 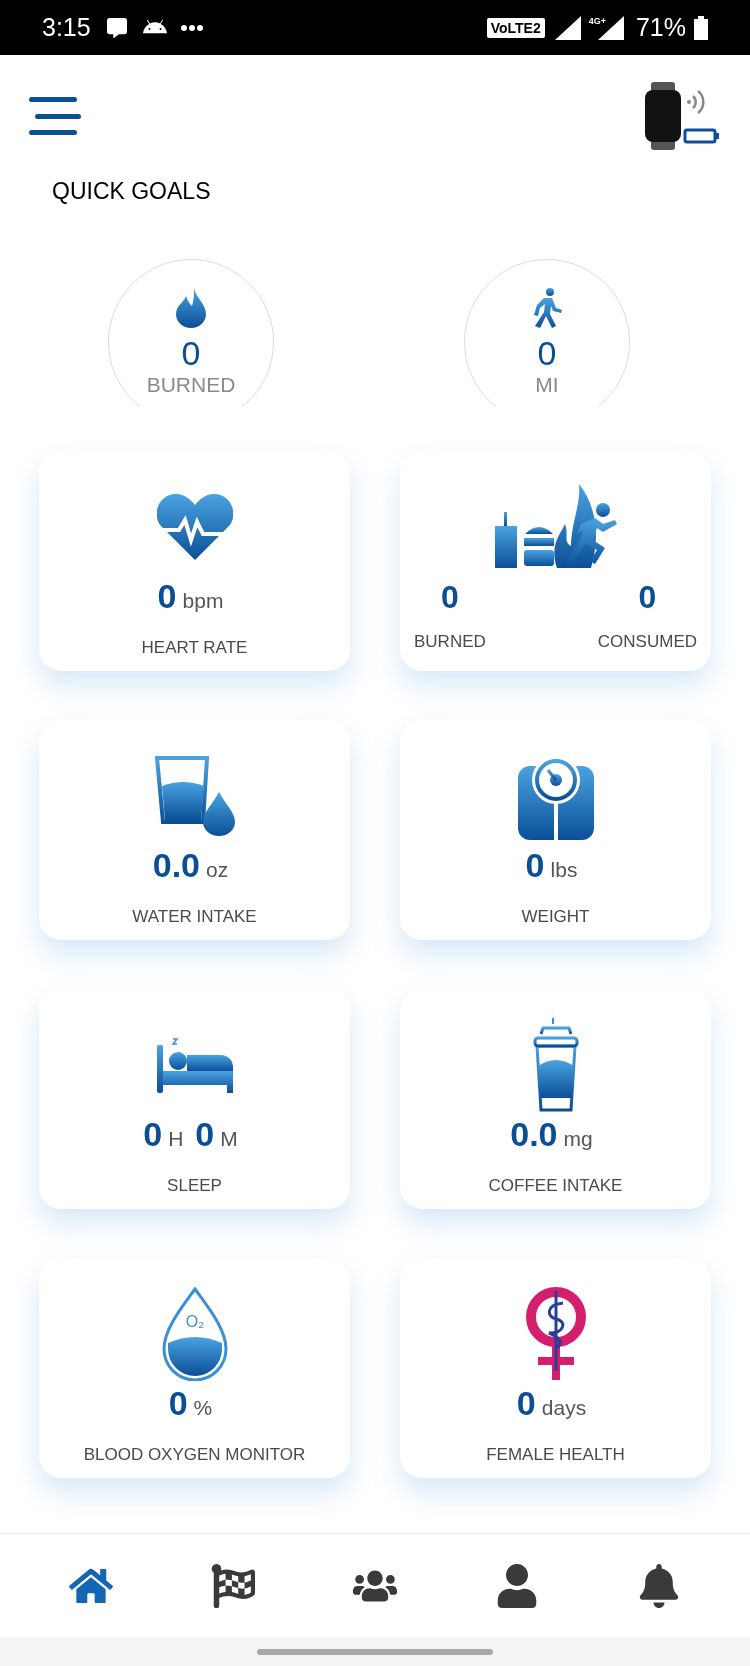 What do you see at coordinates (194, 916) in the screenshot?
I see `metric-label: WATER INTAKE` at bounding box center [194, 916].